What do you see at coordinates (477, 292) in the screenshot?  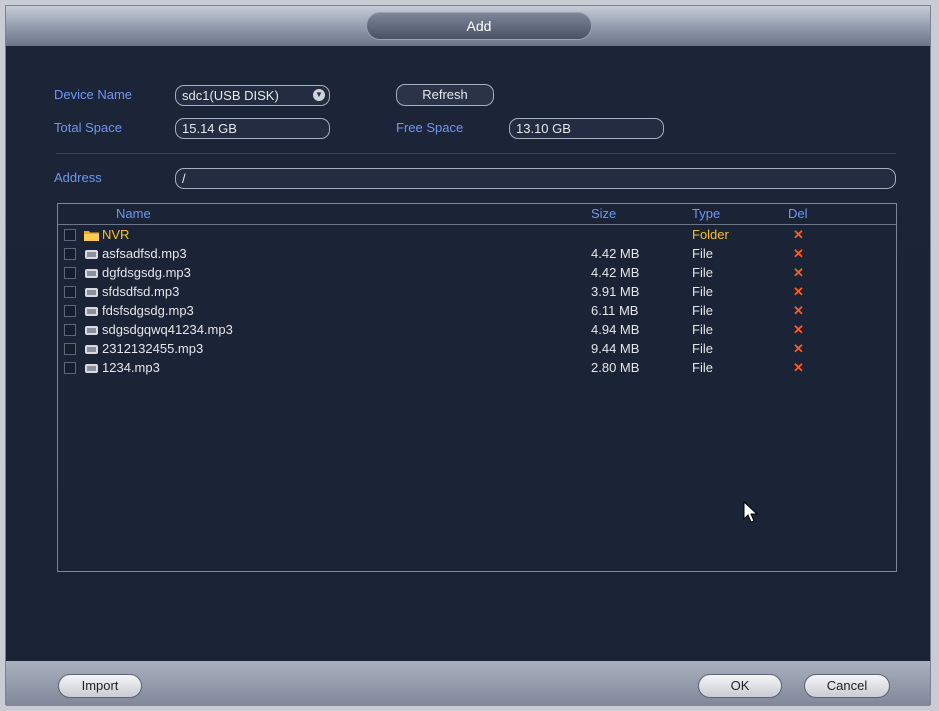 I see `table-row: sfdsdfsd.mp3 3.91 MB File ✕` at bounding box center [477, 292].